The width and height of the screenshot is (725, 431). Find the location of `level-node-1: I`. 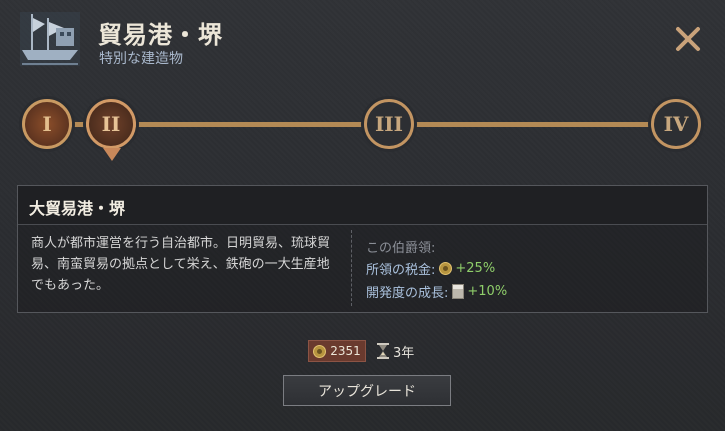

level-node-1: I is located at coordinates (47, 124).